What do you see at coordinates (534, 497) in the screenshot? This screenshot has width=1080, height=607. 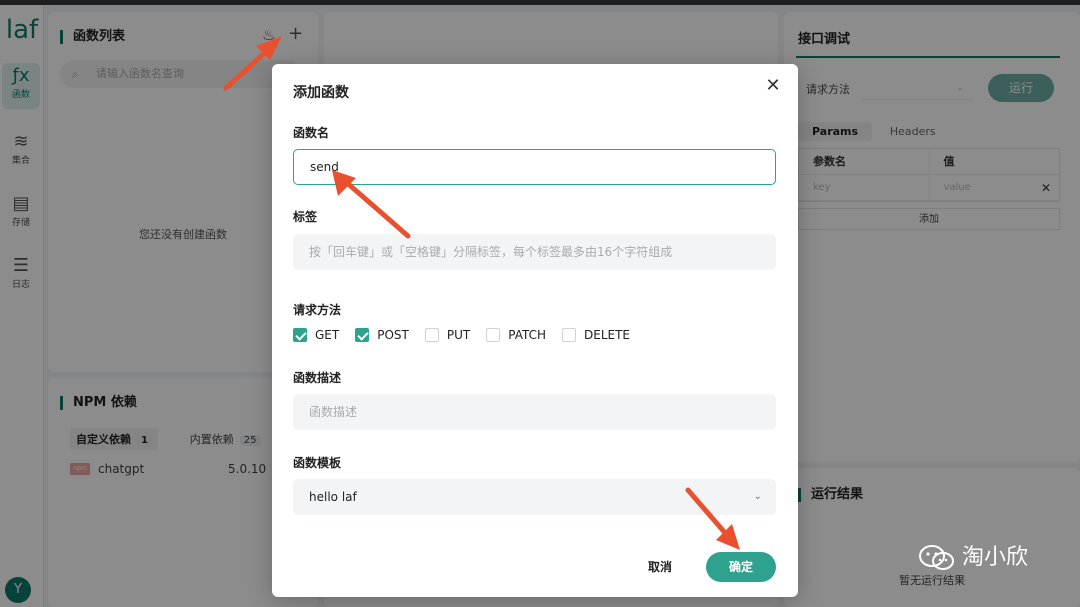 I see `template-select: hello laf ⌄` at bounding box center [534, 497].